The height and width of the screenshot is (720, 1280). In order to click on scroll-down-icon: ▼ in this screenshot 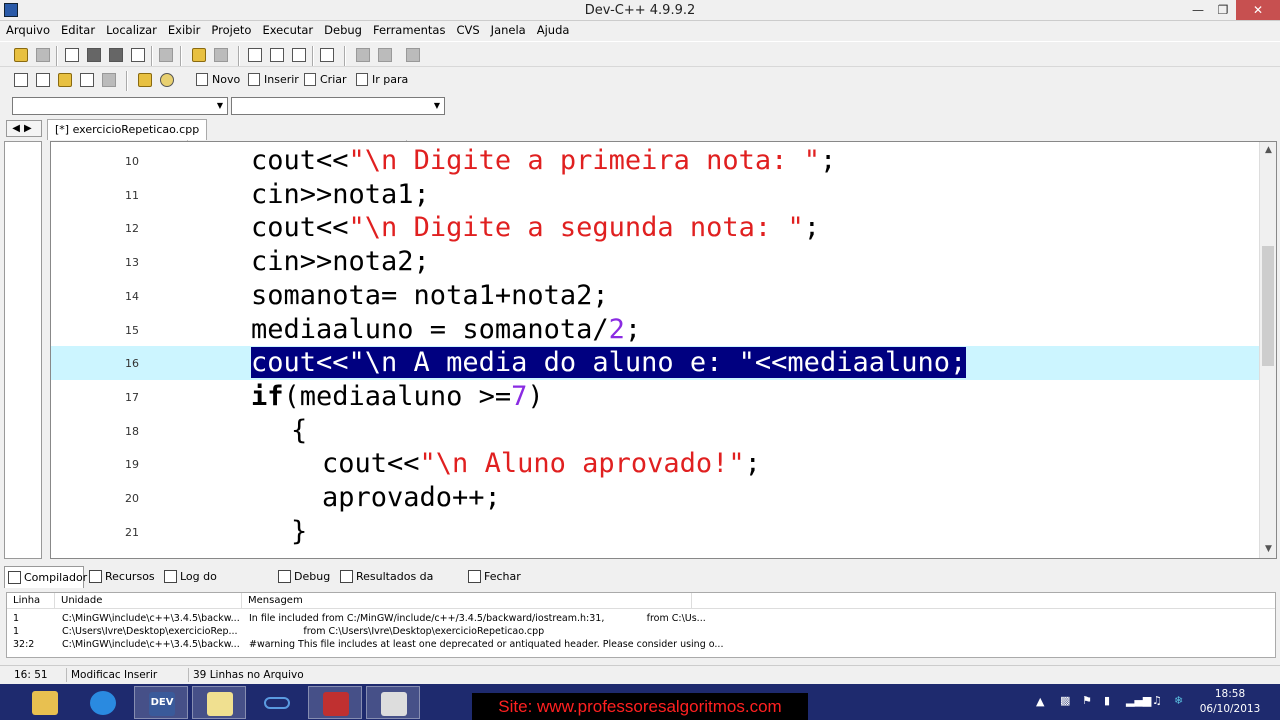, I will do `click(1268, 549)`.